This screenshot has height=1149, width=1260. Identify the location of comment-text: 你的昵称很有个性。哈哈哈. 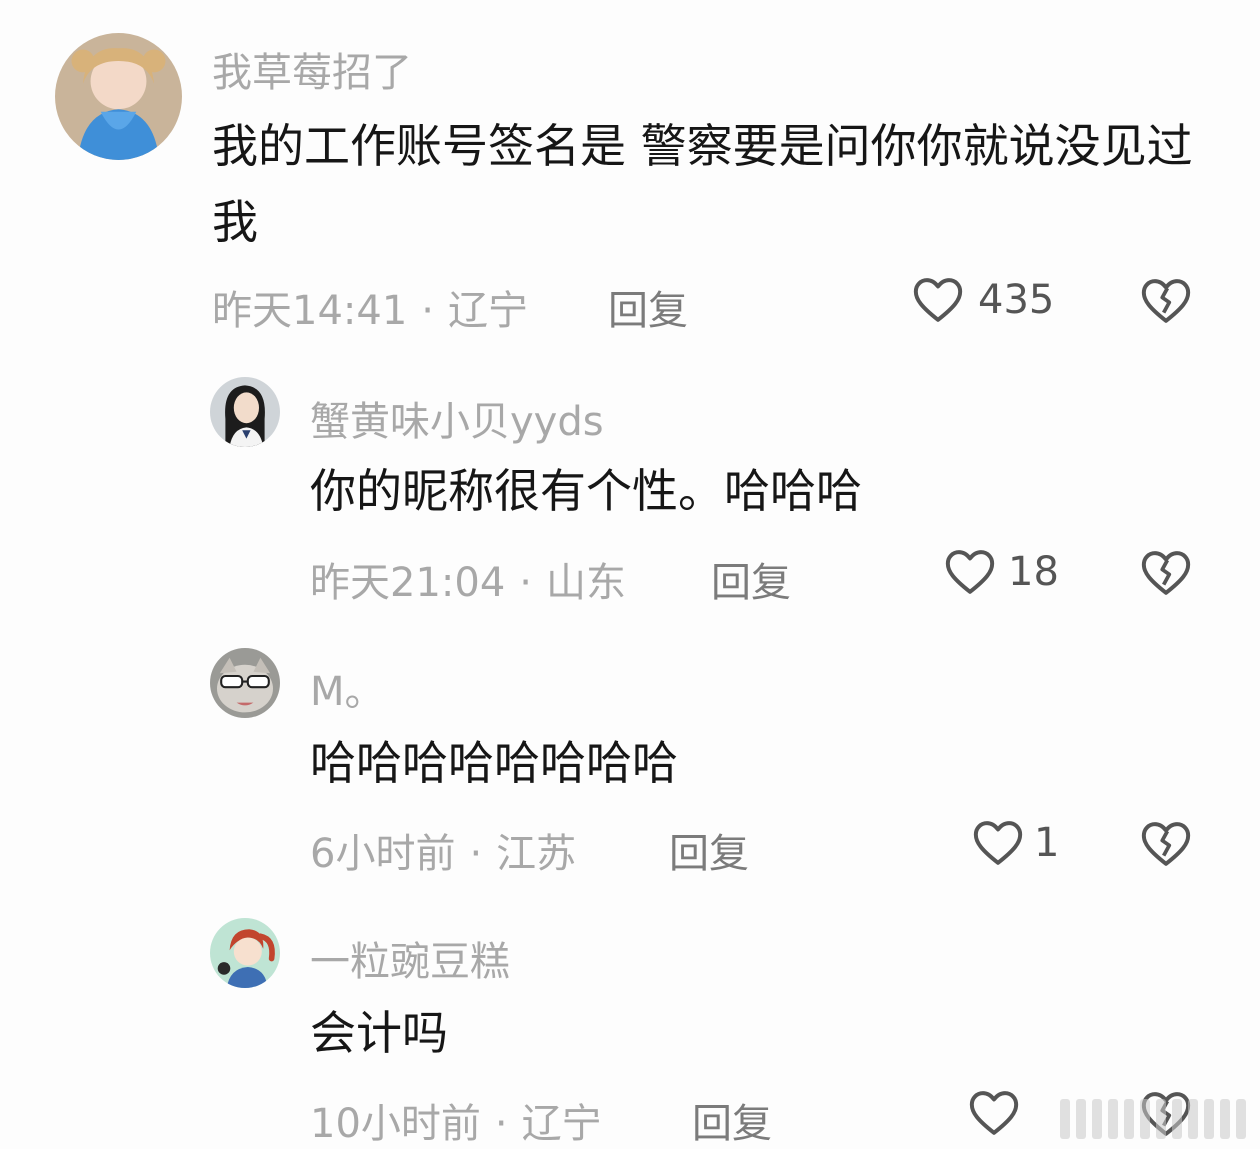
(586, 491).